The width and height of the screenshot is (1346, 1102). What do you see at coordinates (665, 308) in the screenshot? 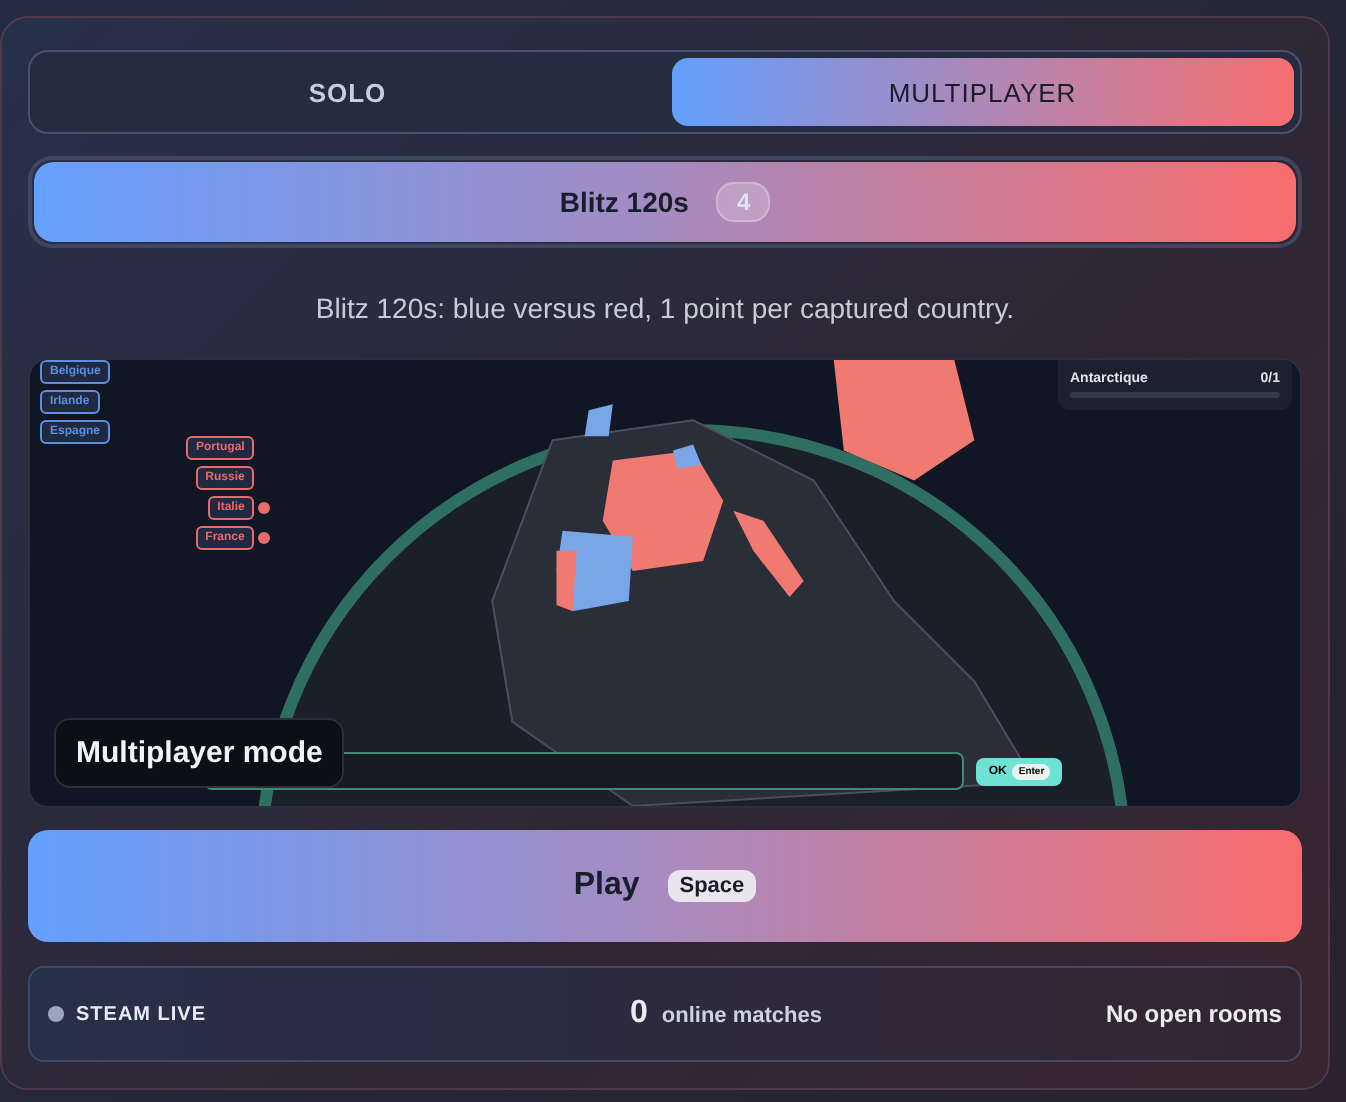
I see `mode-description: Blitz 120s: blue versus red, 1 point per captured country.` at bounding box center [665, 308].